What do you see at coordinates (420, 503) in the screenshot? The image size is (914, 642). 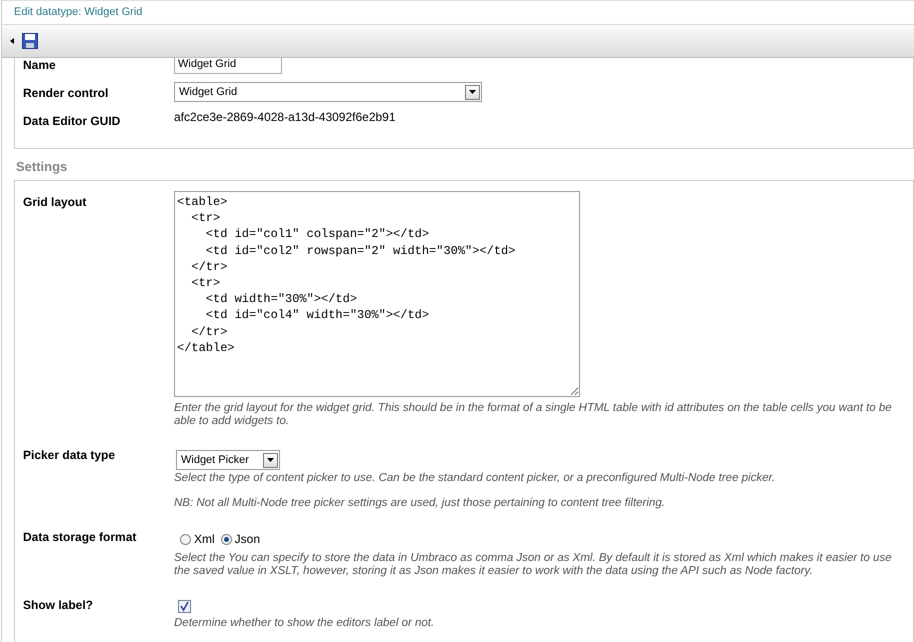 I see `help-text: NB: Not all Multi-Node tree picker settings are used, just those pertaining to content tree filtering.` at bounding box center [420, 503].